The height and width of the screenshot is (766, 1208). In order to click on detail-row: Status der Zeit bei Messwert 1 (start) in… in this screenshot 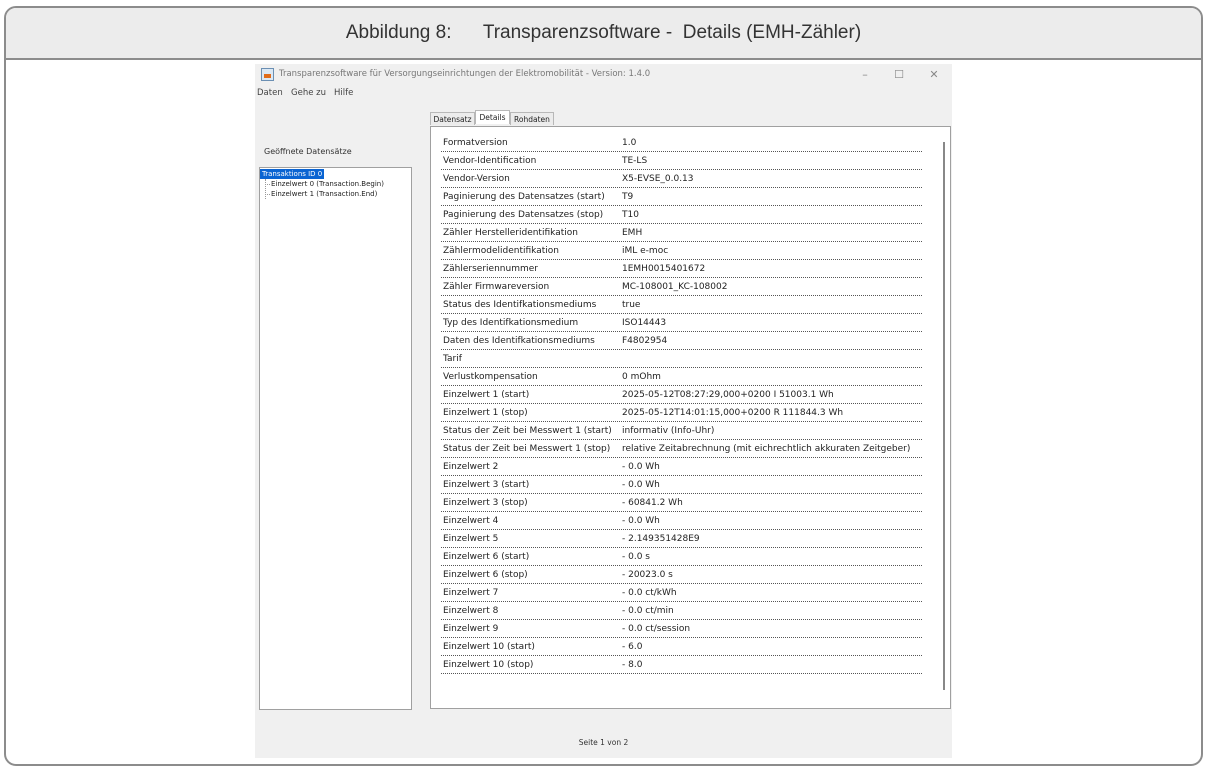, I will do `click(681, 431)`.